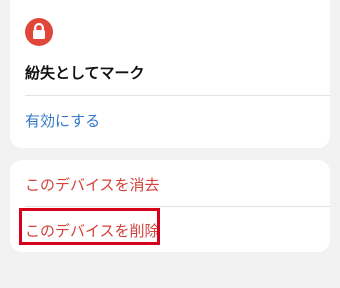 This screenshot has width=340, height=288. What do you see at coordinates (85, 73) in the screenshot?
I see `lost-mode-title: 紛失としてマーク` at bounding box center [85, 73].